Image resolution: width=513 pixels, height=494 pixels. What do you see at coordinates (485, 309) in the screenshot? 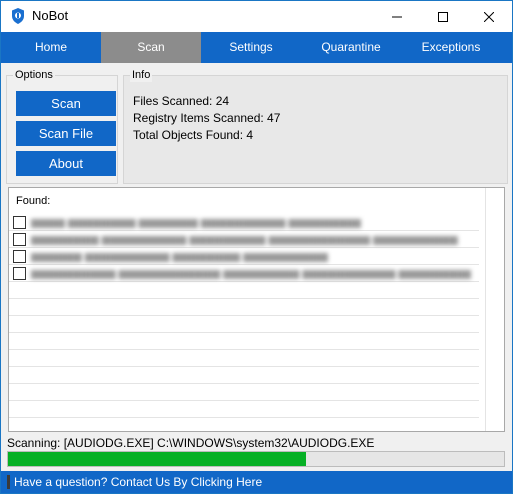
I see `list-column-divider` at bounding box center [485, 309].